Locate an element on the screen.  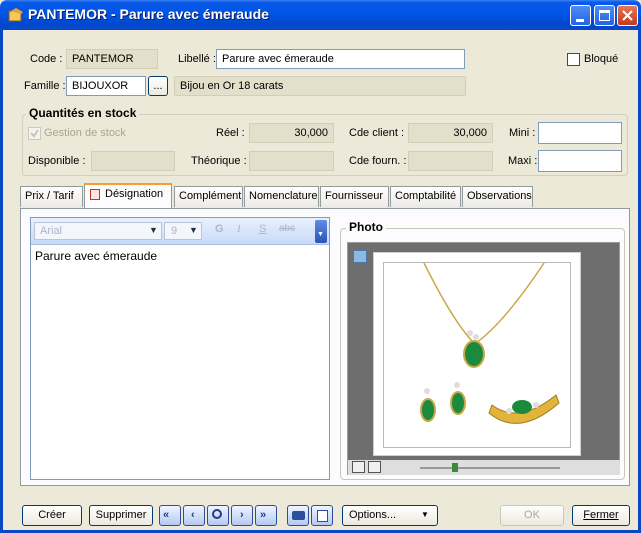
check-icon is located at coordinates (34, 133).